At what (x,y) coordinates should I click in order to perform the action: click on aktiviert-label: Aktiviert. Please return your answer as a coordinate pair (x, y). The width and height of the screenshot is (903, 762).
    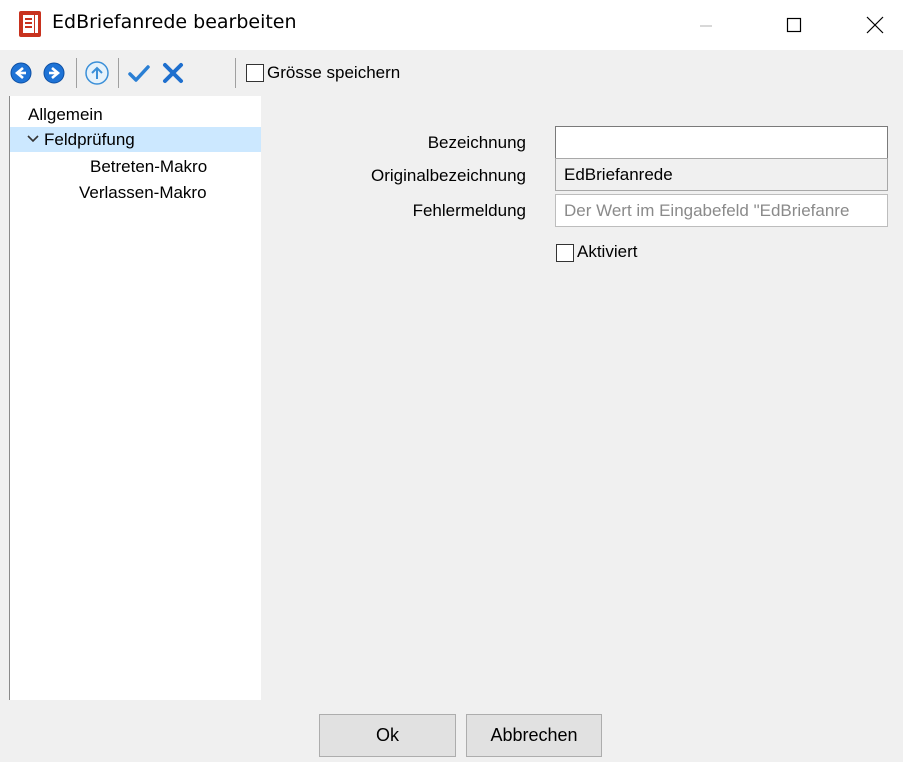
    Looking at the image, I should click on (607, 251).